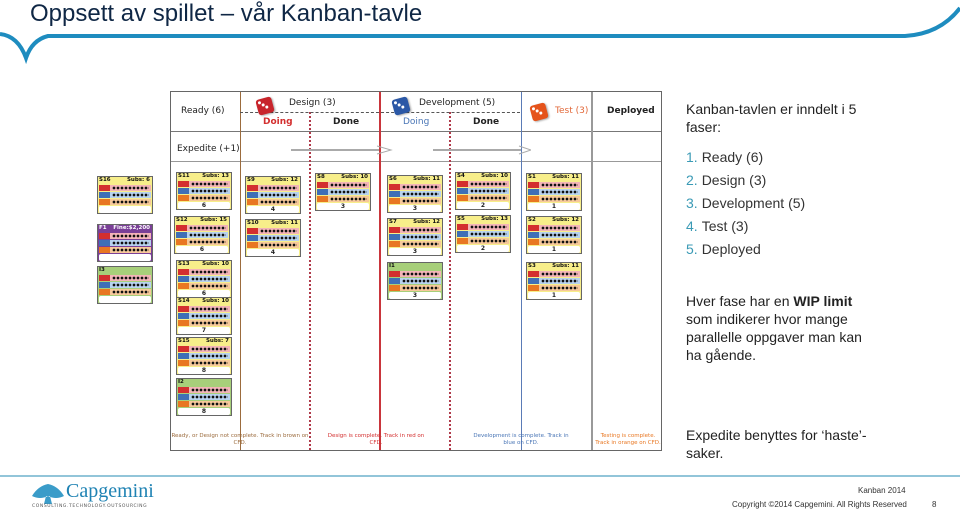  What do you see at coordinates (184, 176) in the screenshot?
I see `card-id: S11` at bounding box center [184, 176].